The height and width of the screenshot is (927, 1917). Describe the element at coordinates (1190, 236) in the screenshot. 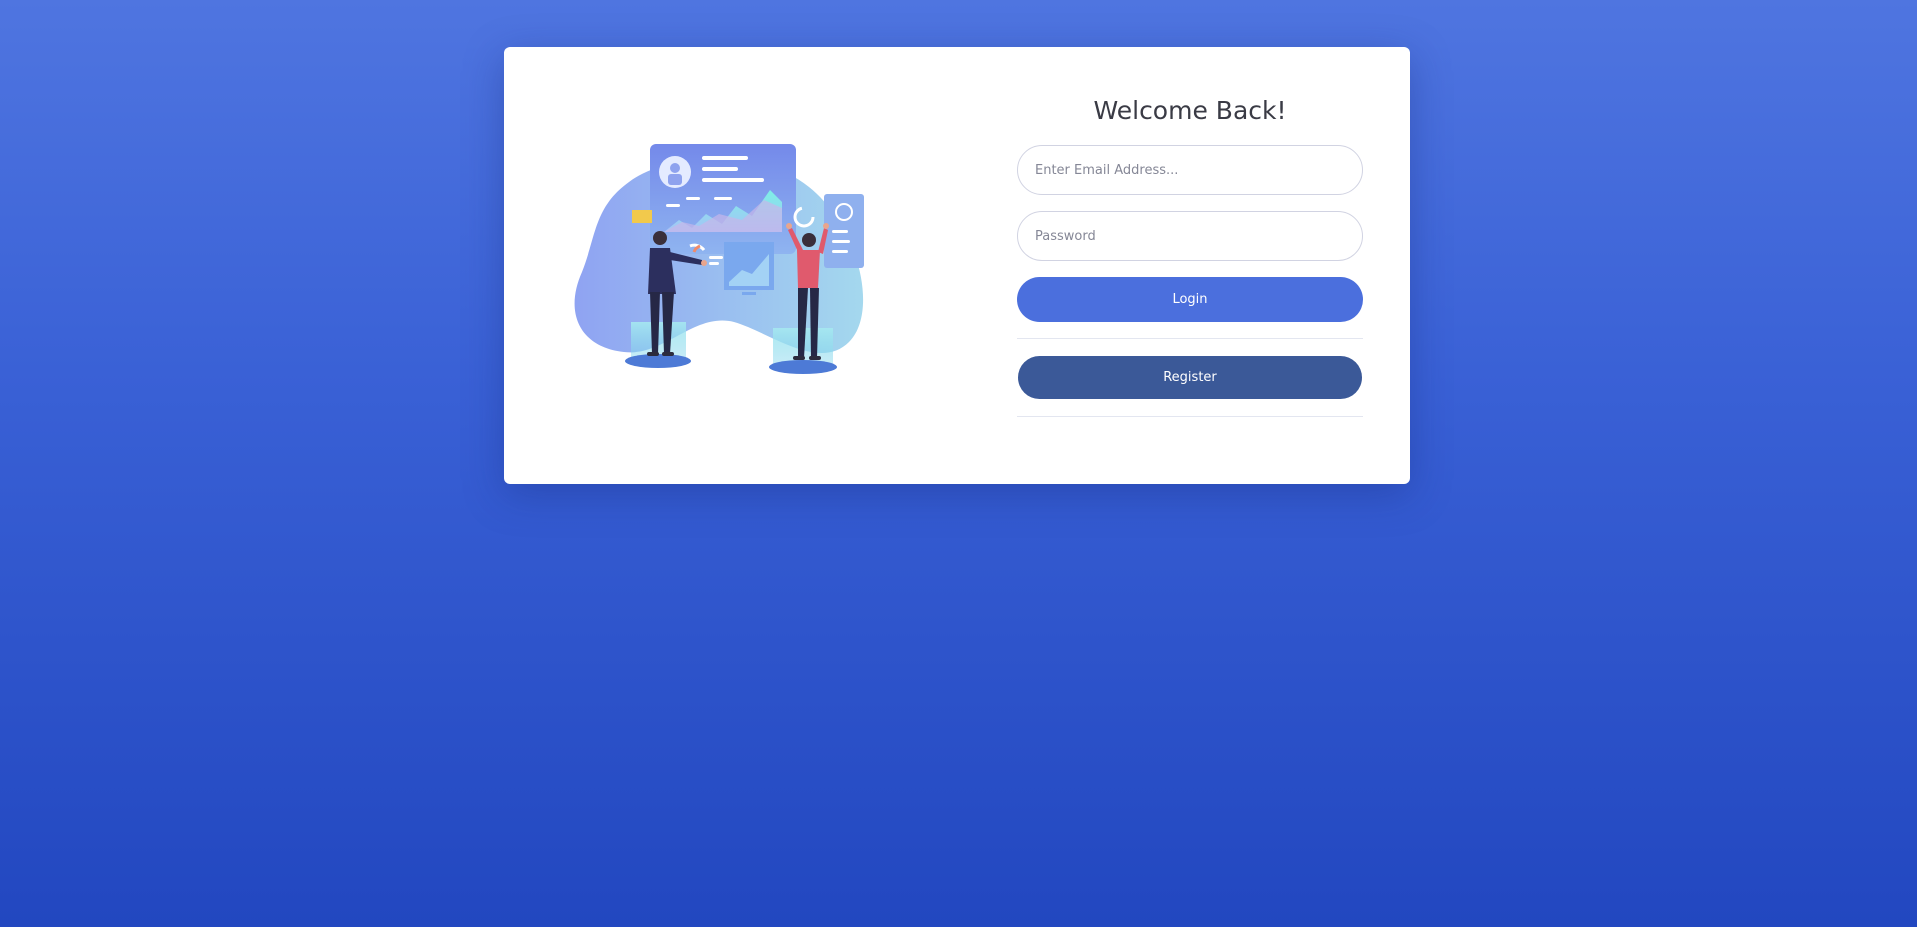

I see `password-field` at that location.